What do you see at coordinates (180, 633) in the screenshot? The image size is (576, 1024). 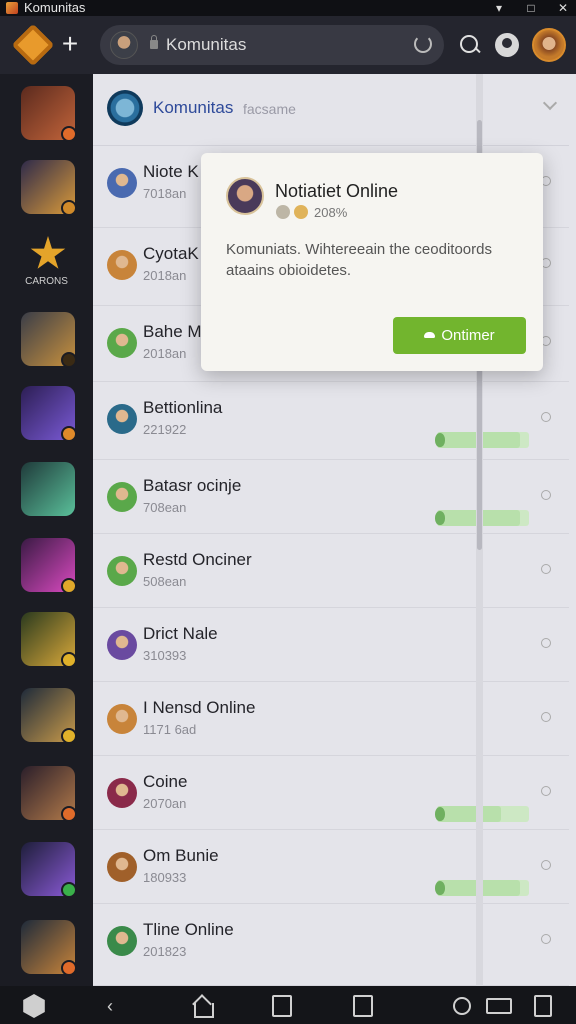 I see `list-item-name: Drict Nale` at bounding box center [180, 633].